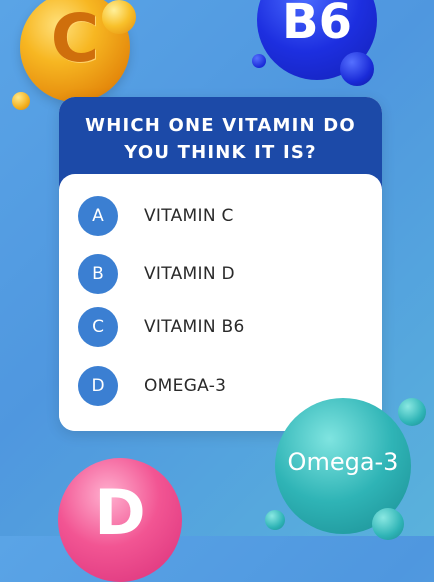  I want to click on omega-small-bubble-bottom, so click(388, 524).